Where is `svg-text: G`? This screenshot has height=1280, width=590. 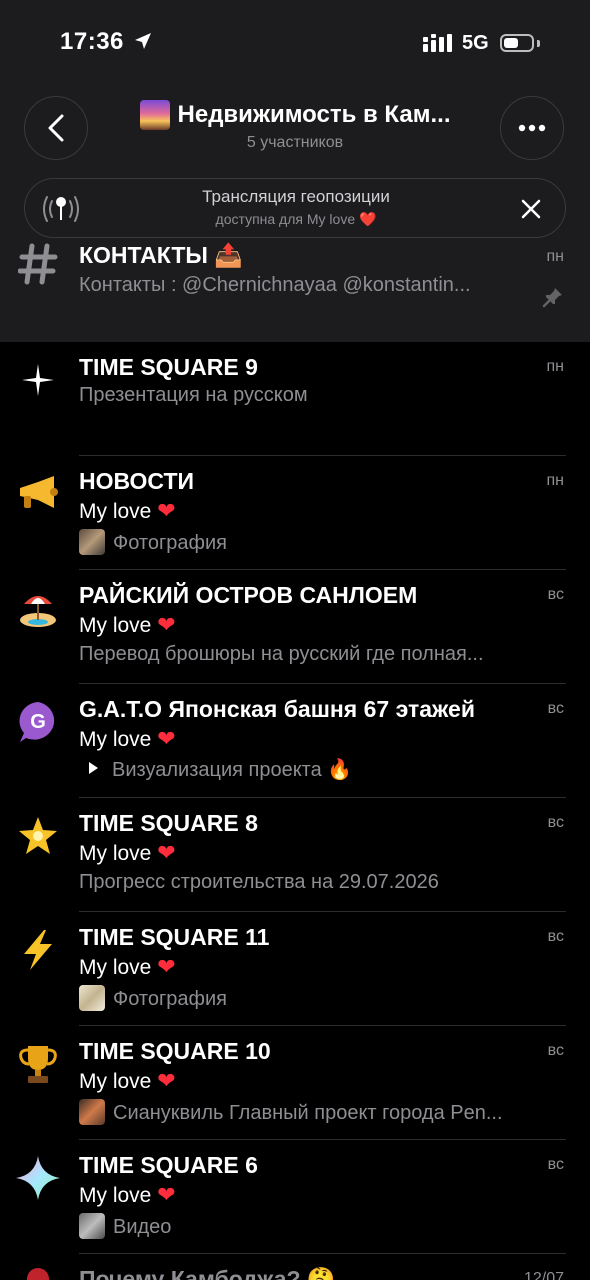
svg-text: G is located at coordinates (38, 722).